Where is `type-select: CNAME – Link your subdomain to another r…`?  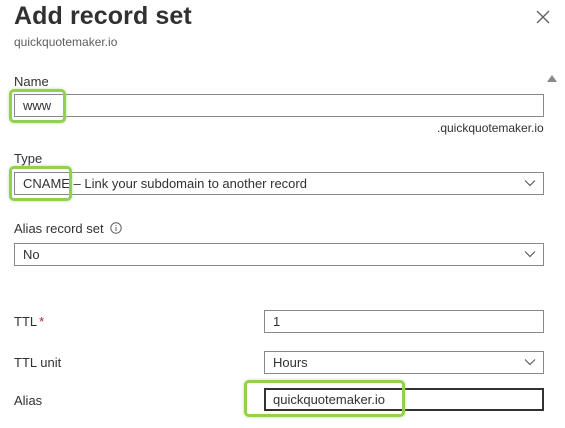
type-select: CNAME – Link your subdomain to another r… is located at coordinates (279, 183).